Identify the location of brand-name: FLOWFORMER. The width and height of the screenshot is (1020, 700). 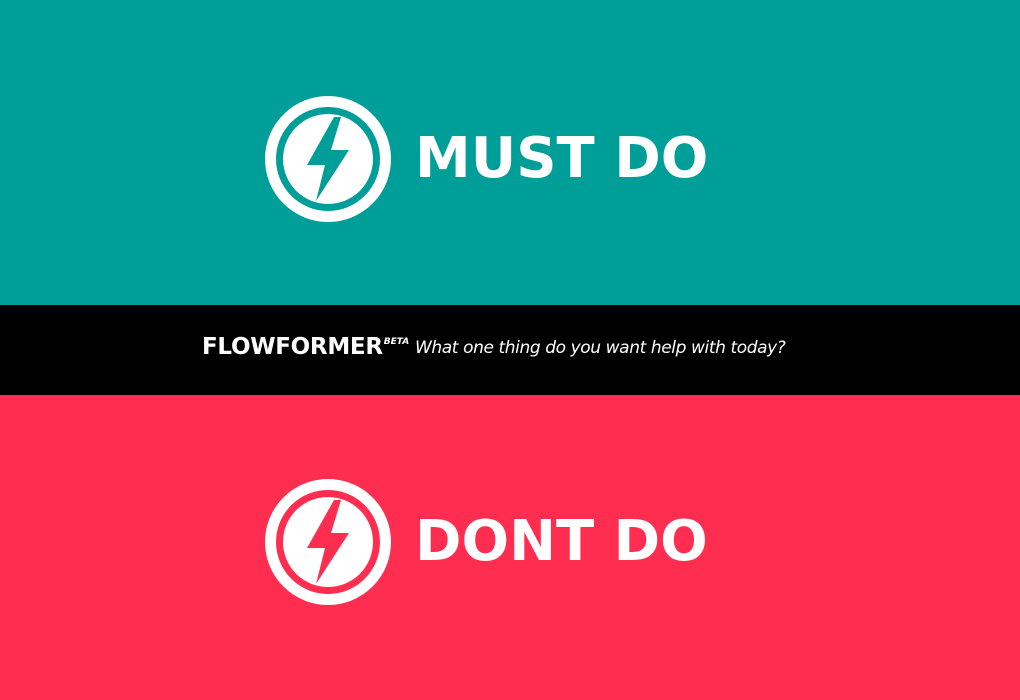
(292, 347).